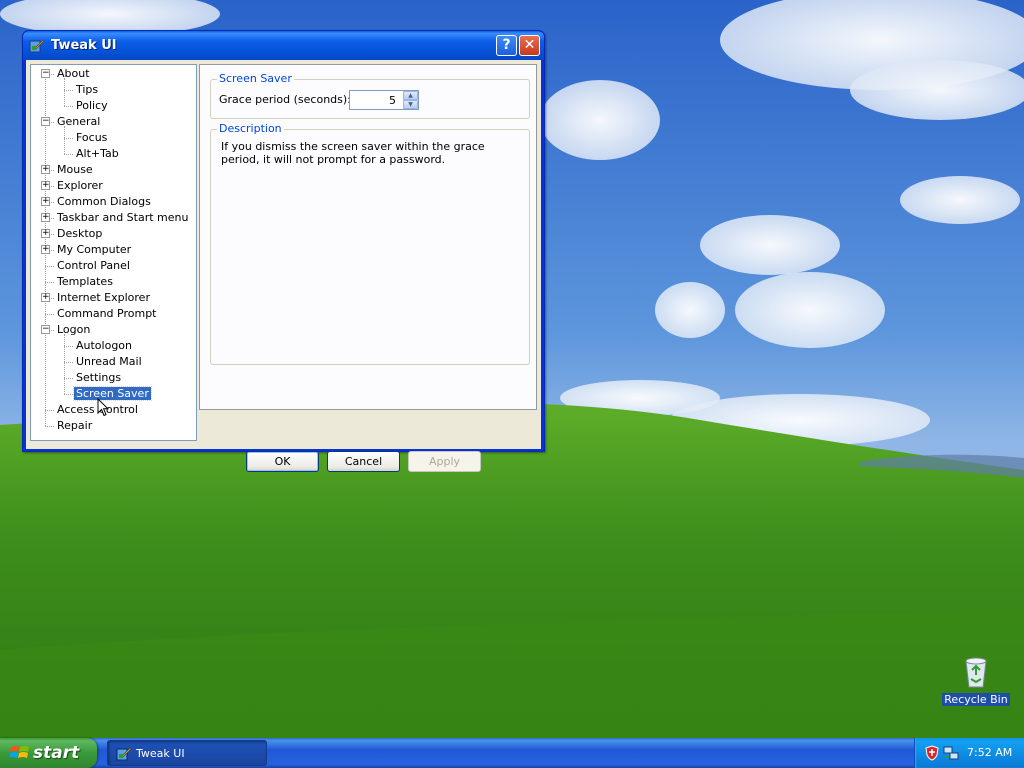 The width and height of the screenshot is (1024, 768). I want to click on tree-item: Logon, so click(73, 330).